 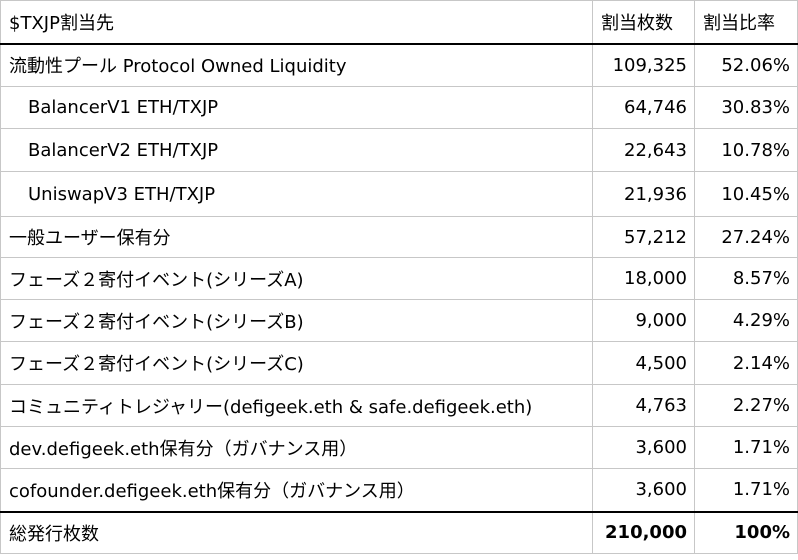 I want to click on row-ratio: 2.14%, so click(x=746, y=363).